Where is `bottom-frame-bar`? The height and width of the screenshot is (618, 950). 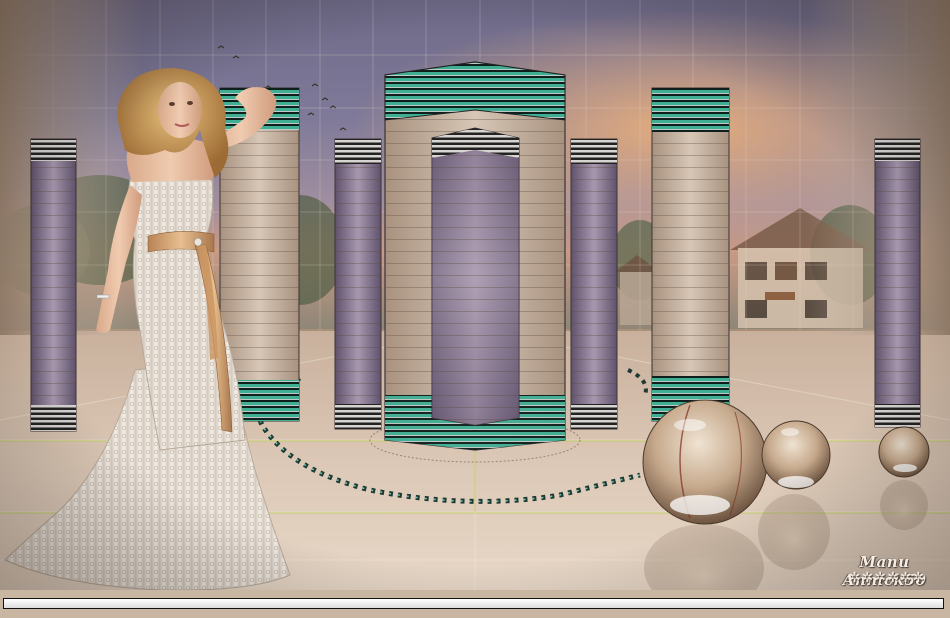 bottom-frame-bar is located at coordinates (473, 603).